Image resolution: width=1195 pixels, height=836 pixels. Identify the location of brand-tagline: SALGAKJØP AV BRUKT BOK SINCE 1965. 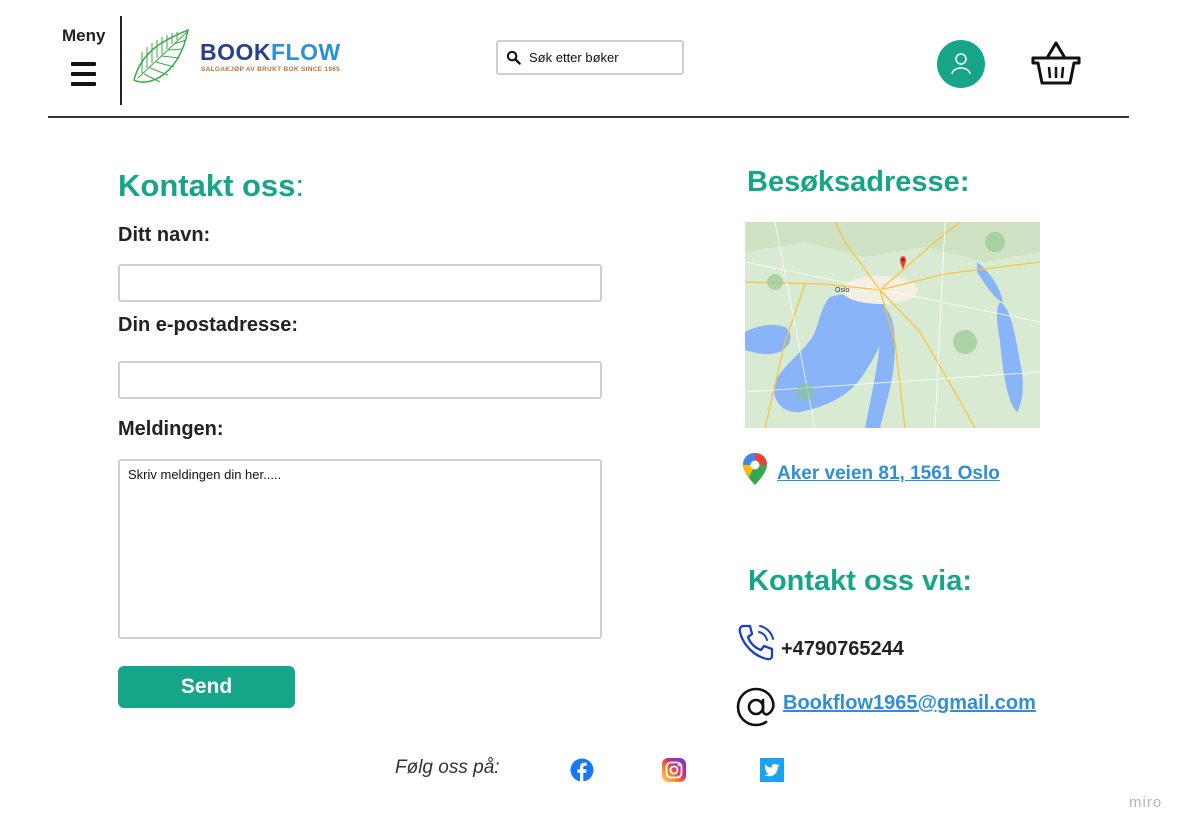
(271, 69).